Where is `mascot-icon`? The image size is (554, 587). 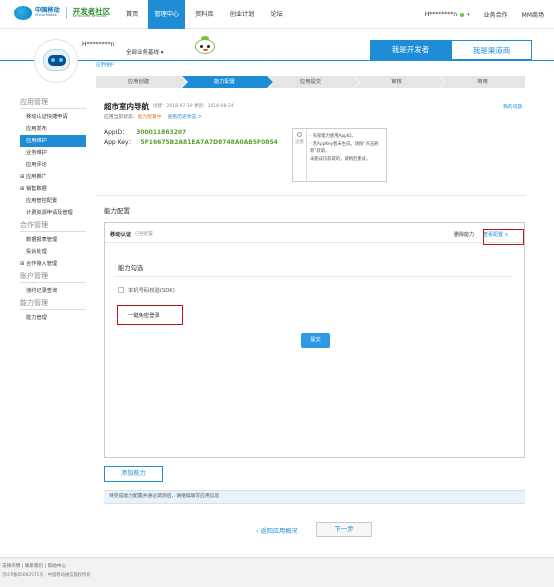 mascot-icon is located at coordinates (205, 47).